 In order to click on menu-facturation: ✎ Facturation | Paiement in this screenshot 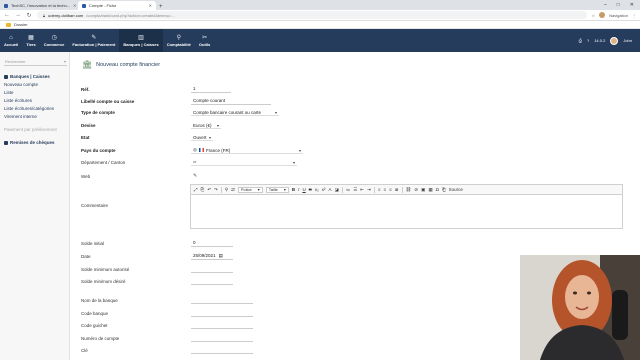, I will do `click(93, 40)`.